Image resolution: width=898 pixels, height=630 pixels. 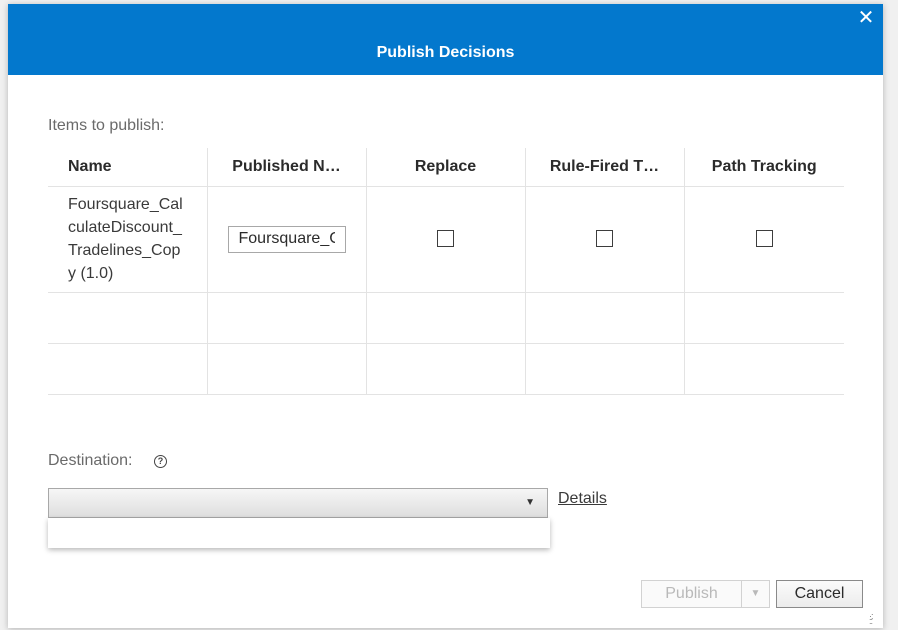 I want to click on chevron-down-icon: ▼, so click(x=530, y=502).